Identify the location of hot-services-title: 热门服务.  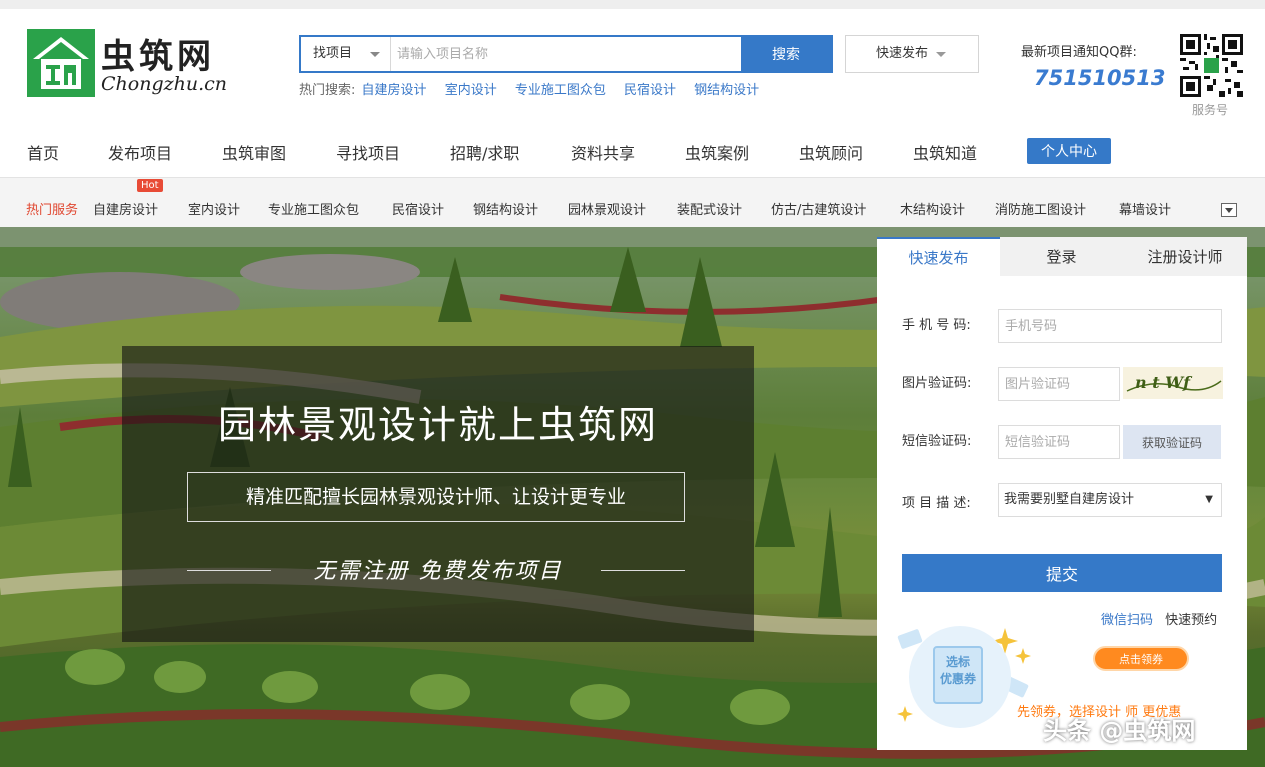
(52, 210).